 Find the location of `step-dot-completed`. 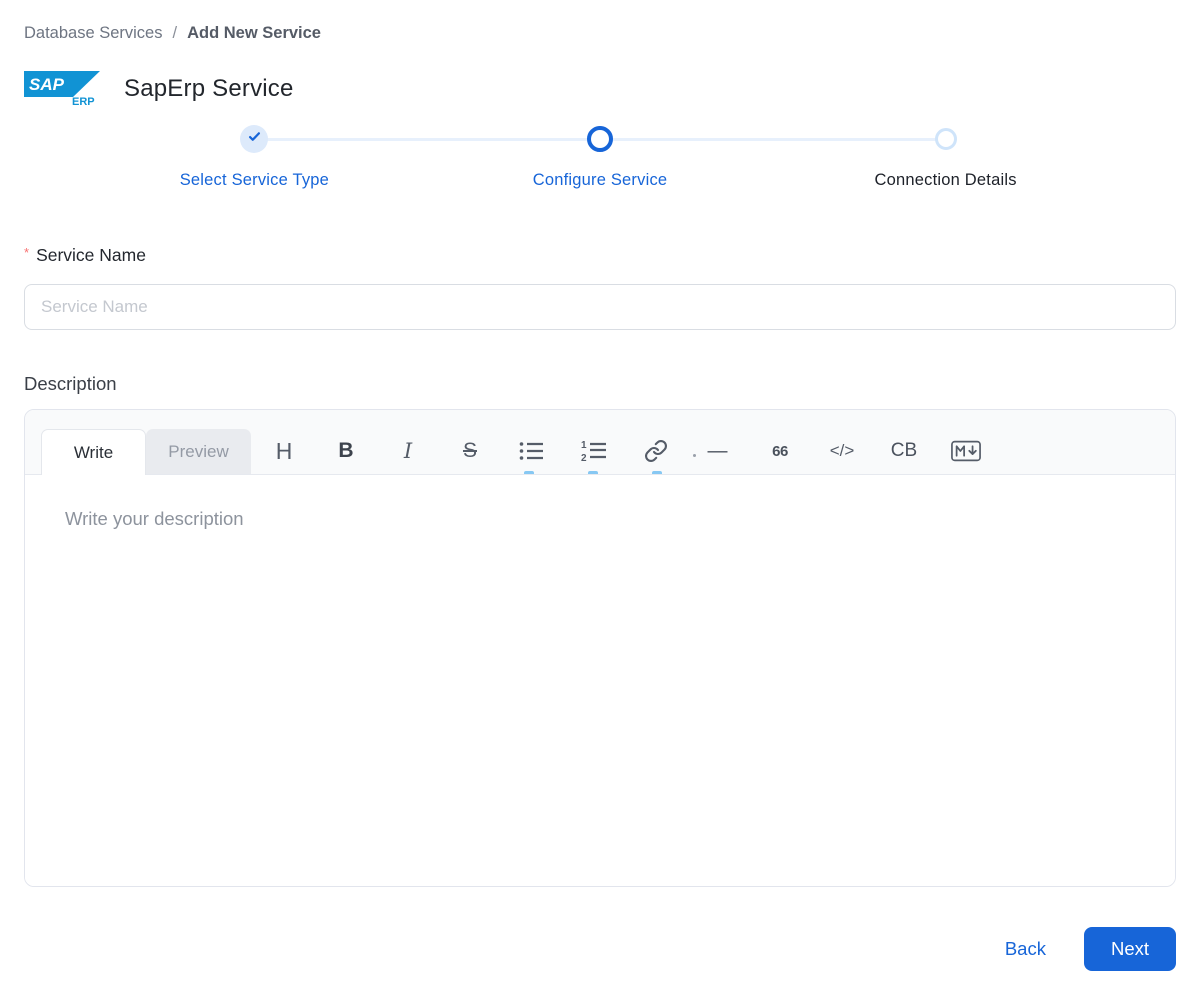

step-dot-completed is located at coordinates (254, 139).